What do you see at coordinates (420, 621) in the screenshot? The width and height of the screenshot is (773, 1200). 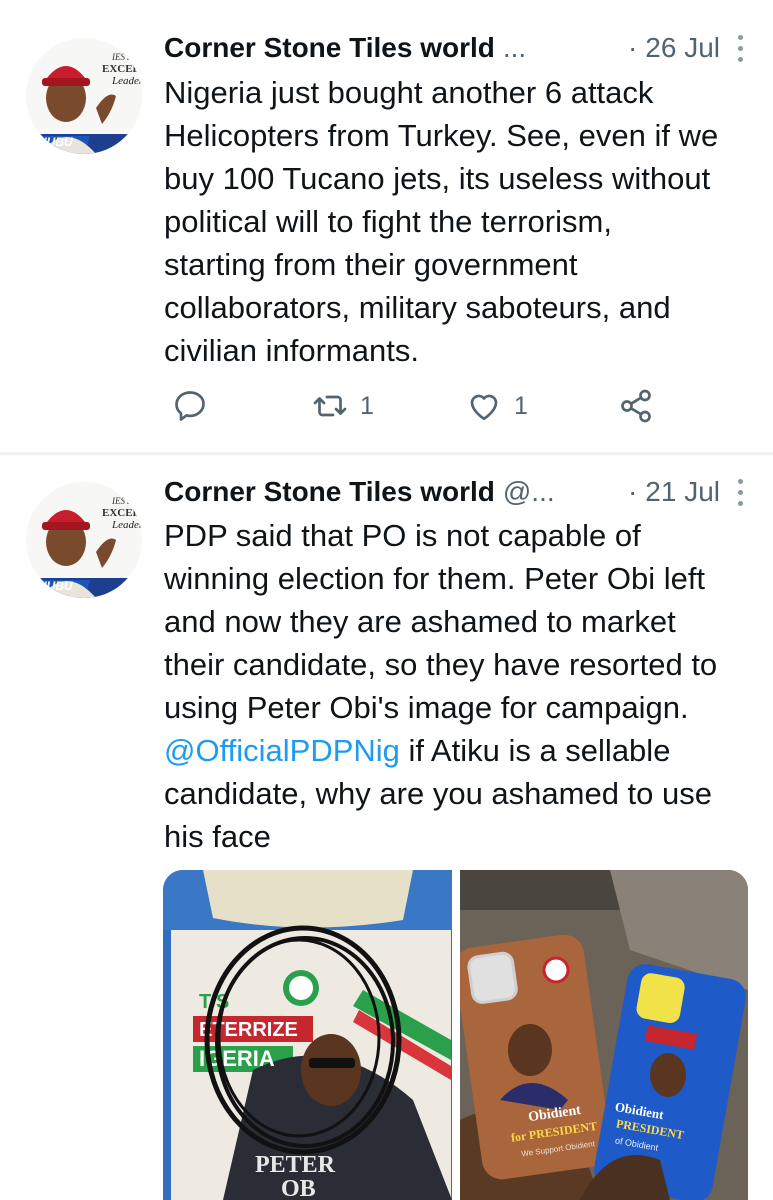 I see `tweet-text-line: and now they are ashamed to market` at bounding box center [420, 621].